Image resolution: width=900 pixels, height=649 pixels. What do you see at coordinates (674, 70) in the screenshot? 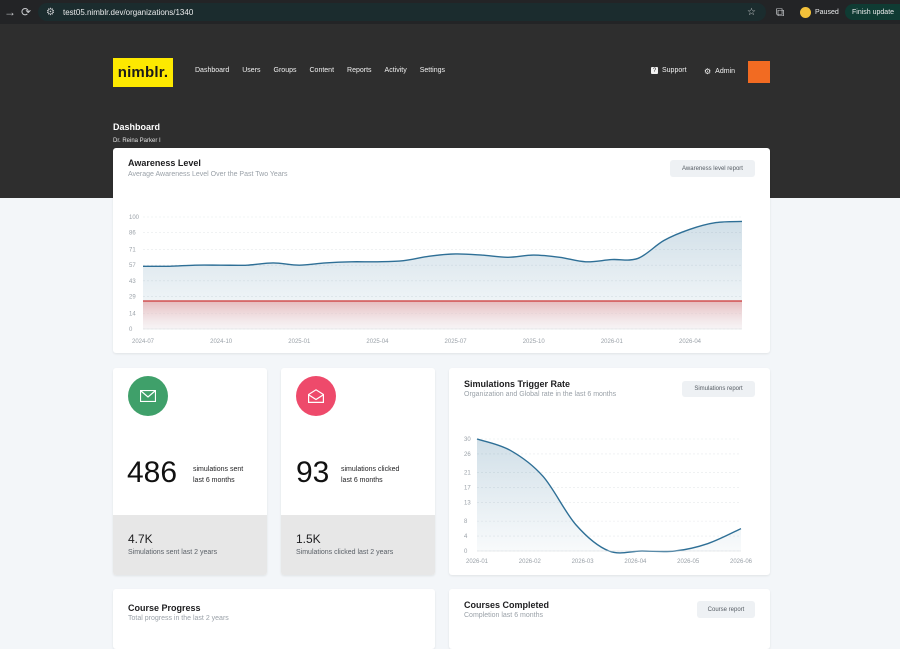
I see `support-label: Support` at bounding box center [674, 70].